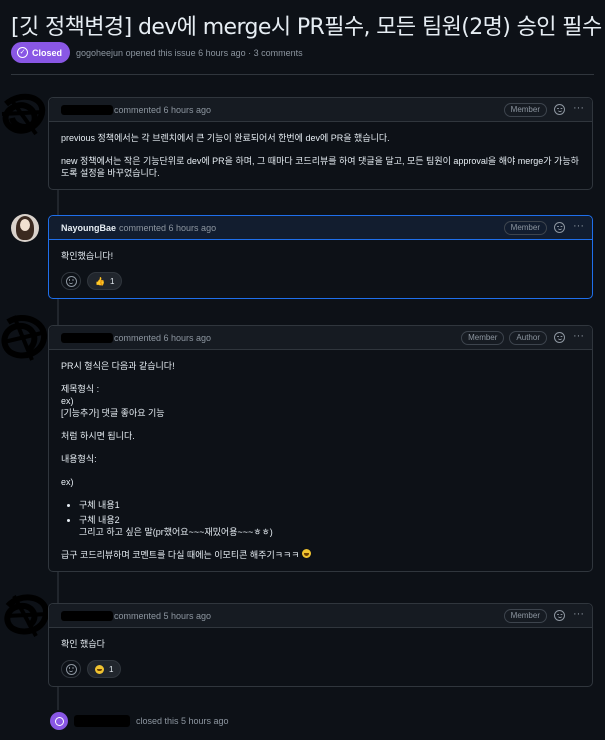  Describe the element at coordinates (87, 256) in the screenshot. I see `comment-paragraph: 확인했습니다!` at that location.